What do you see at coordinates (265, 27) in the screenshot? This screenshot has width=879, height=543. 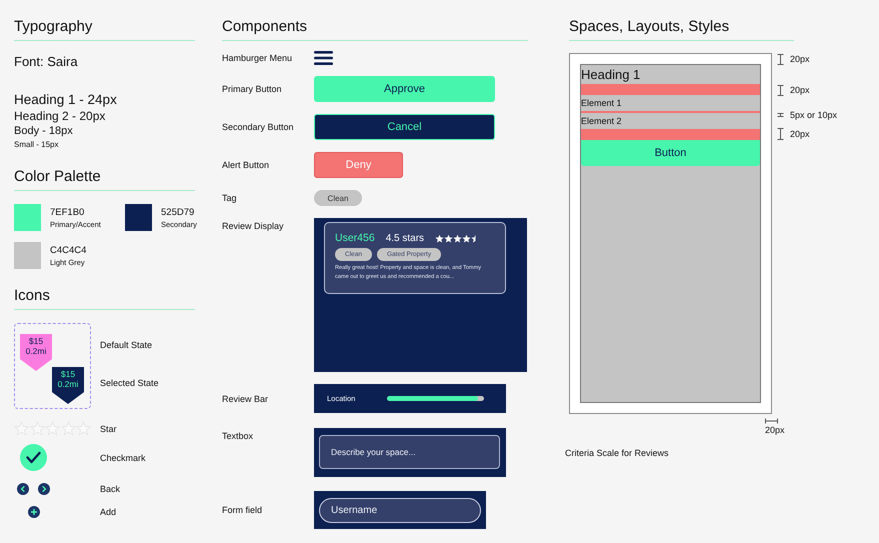 I see `section-title: Components` at bounding box center [265, 27].